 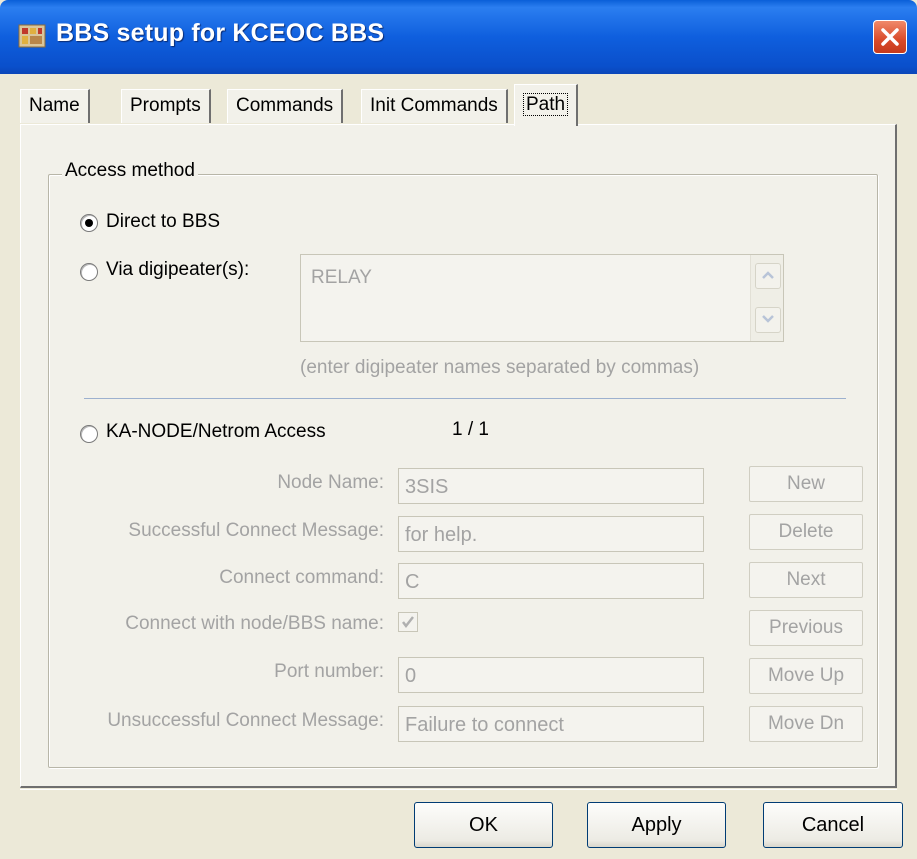 What do you see at coordinates (546, 105) in the screenshot?
I see `tab-path: Path` at bounding box center [546, 105].